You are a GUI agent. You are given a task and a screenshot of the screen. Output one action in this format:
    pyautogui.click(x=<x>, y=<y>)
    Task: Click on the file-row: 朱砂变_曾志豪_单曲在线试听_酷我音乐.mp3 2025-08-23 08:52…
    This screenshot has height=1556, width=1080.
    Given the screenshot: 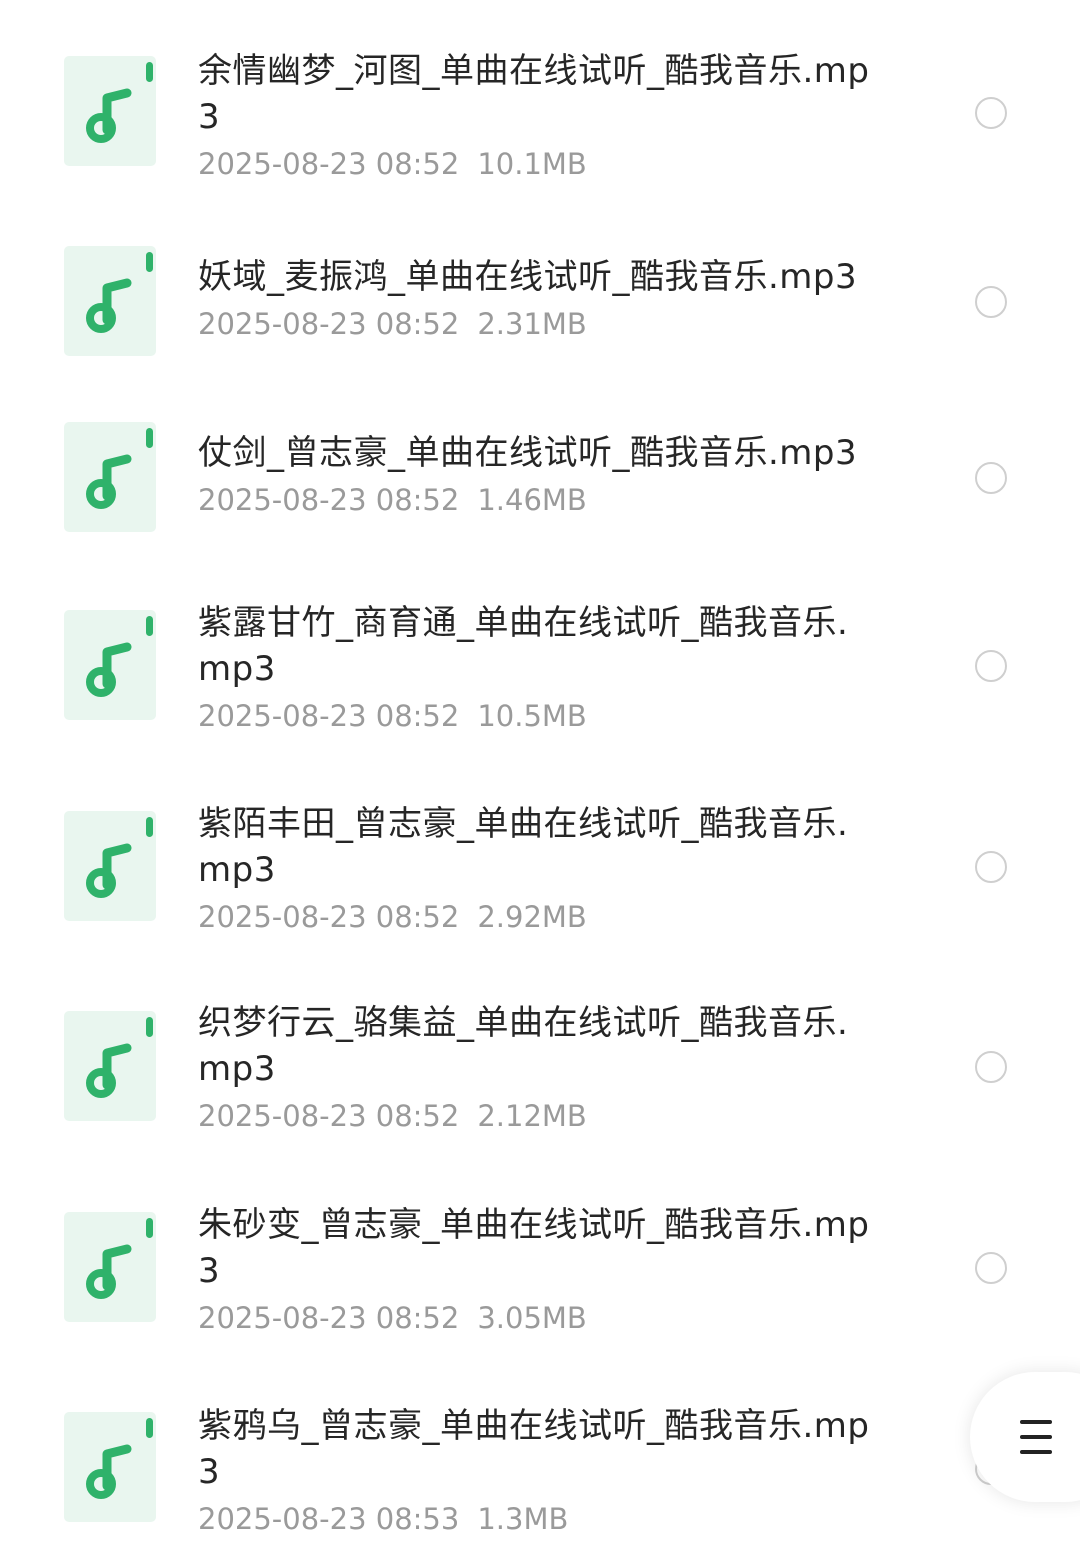 What is the action you would take?
    pyautogui.click(x=540, y=1260)
    